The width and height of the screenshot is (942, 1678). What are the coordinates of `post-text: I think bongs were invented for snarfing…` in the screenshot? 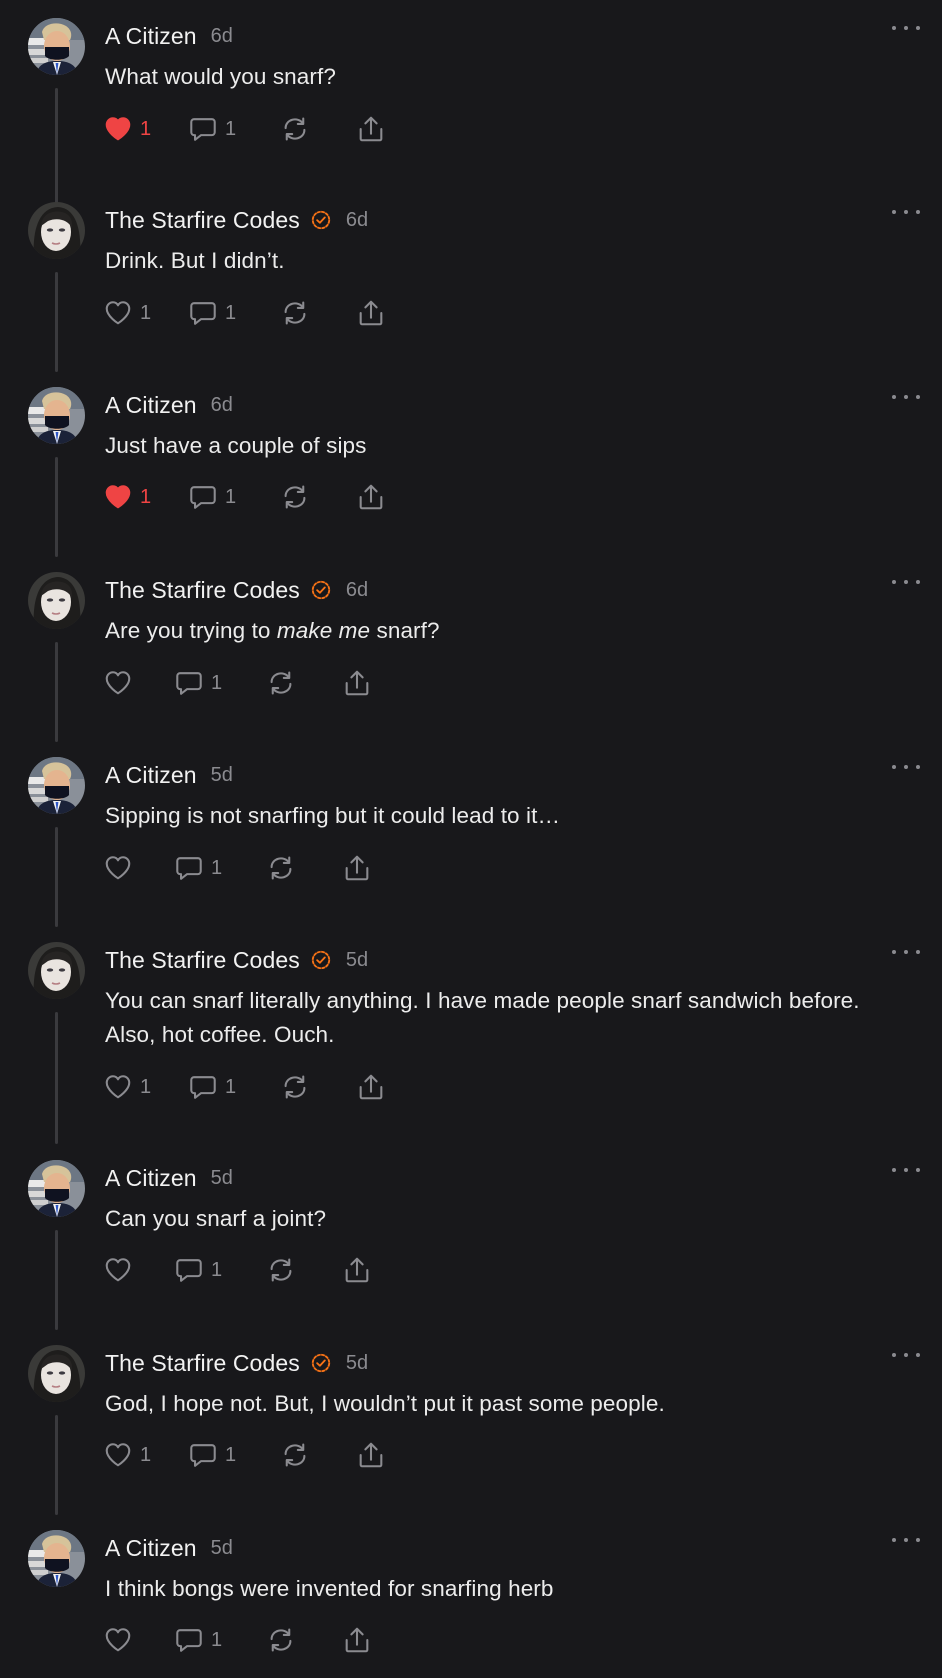 It's located at (329, 1588).